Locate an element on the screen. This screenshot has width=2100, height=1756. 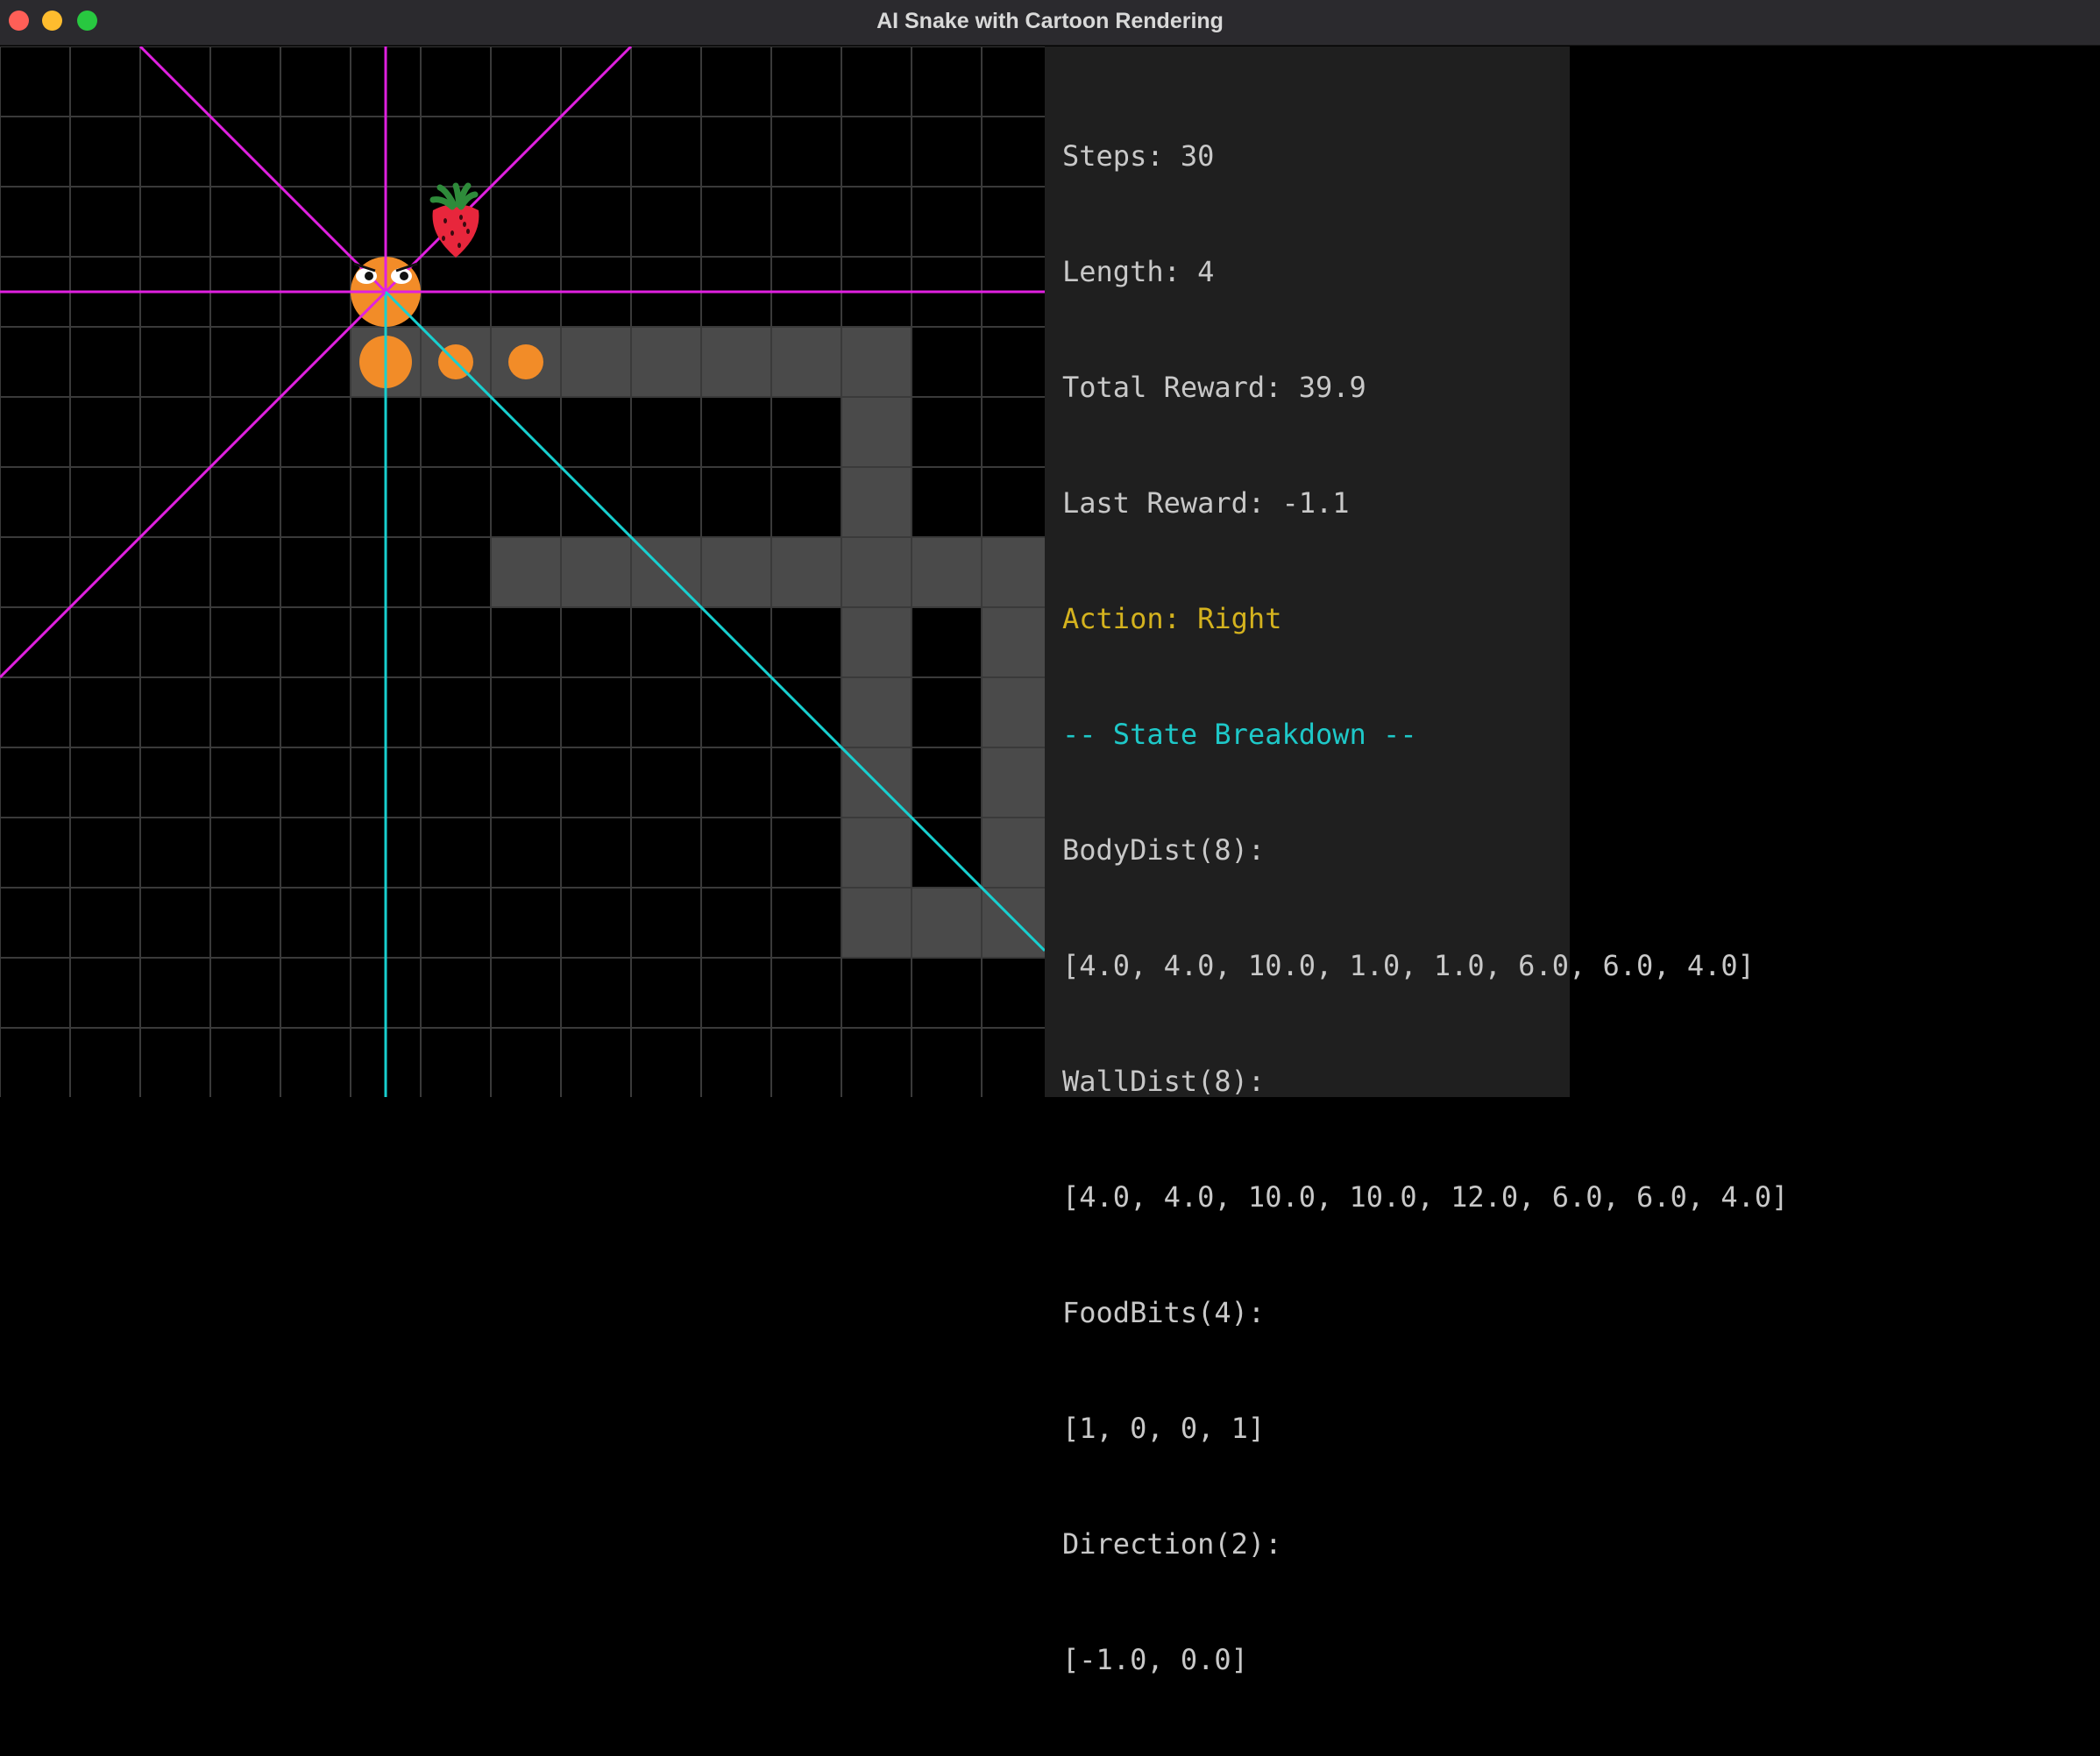
snake-body-segment is located at coordinates (525, 361).